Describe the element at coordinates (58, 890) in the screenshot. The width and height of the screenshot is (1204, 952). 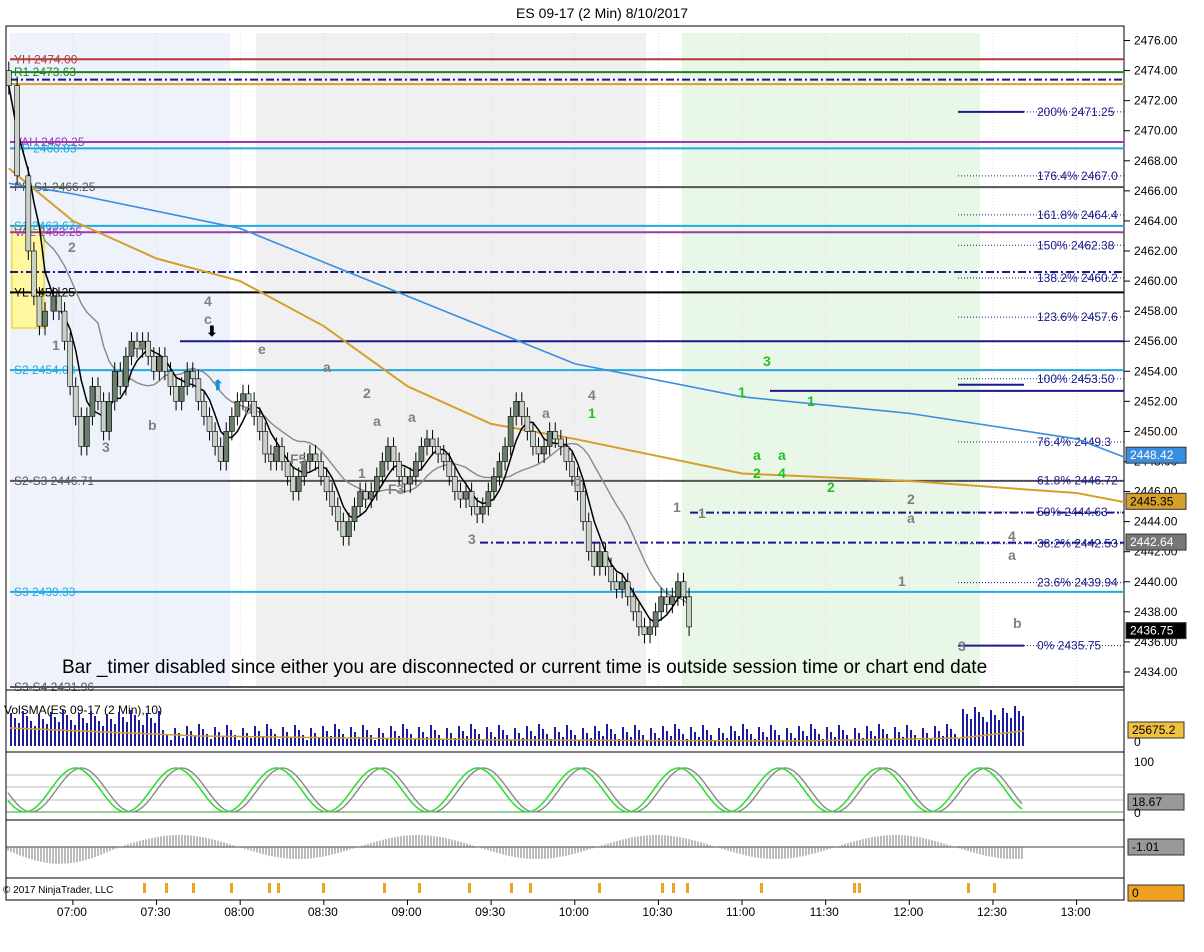
I see `copyright-text: © 2017 NinjaTrader, LLC` at that location.